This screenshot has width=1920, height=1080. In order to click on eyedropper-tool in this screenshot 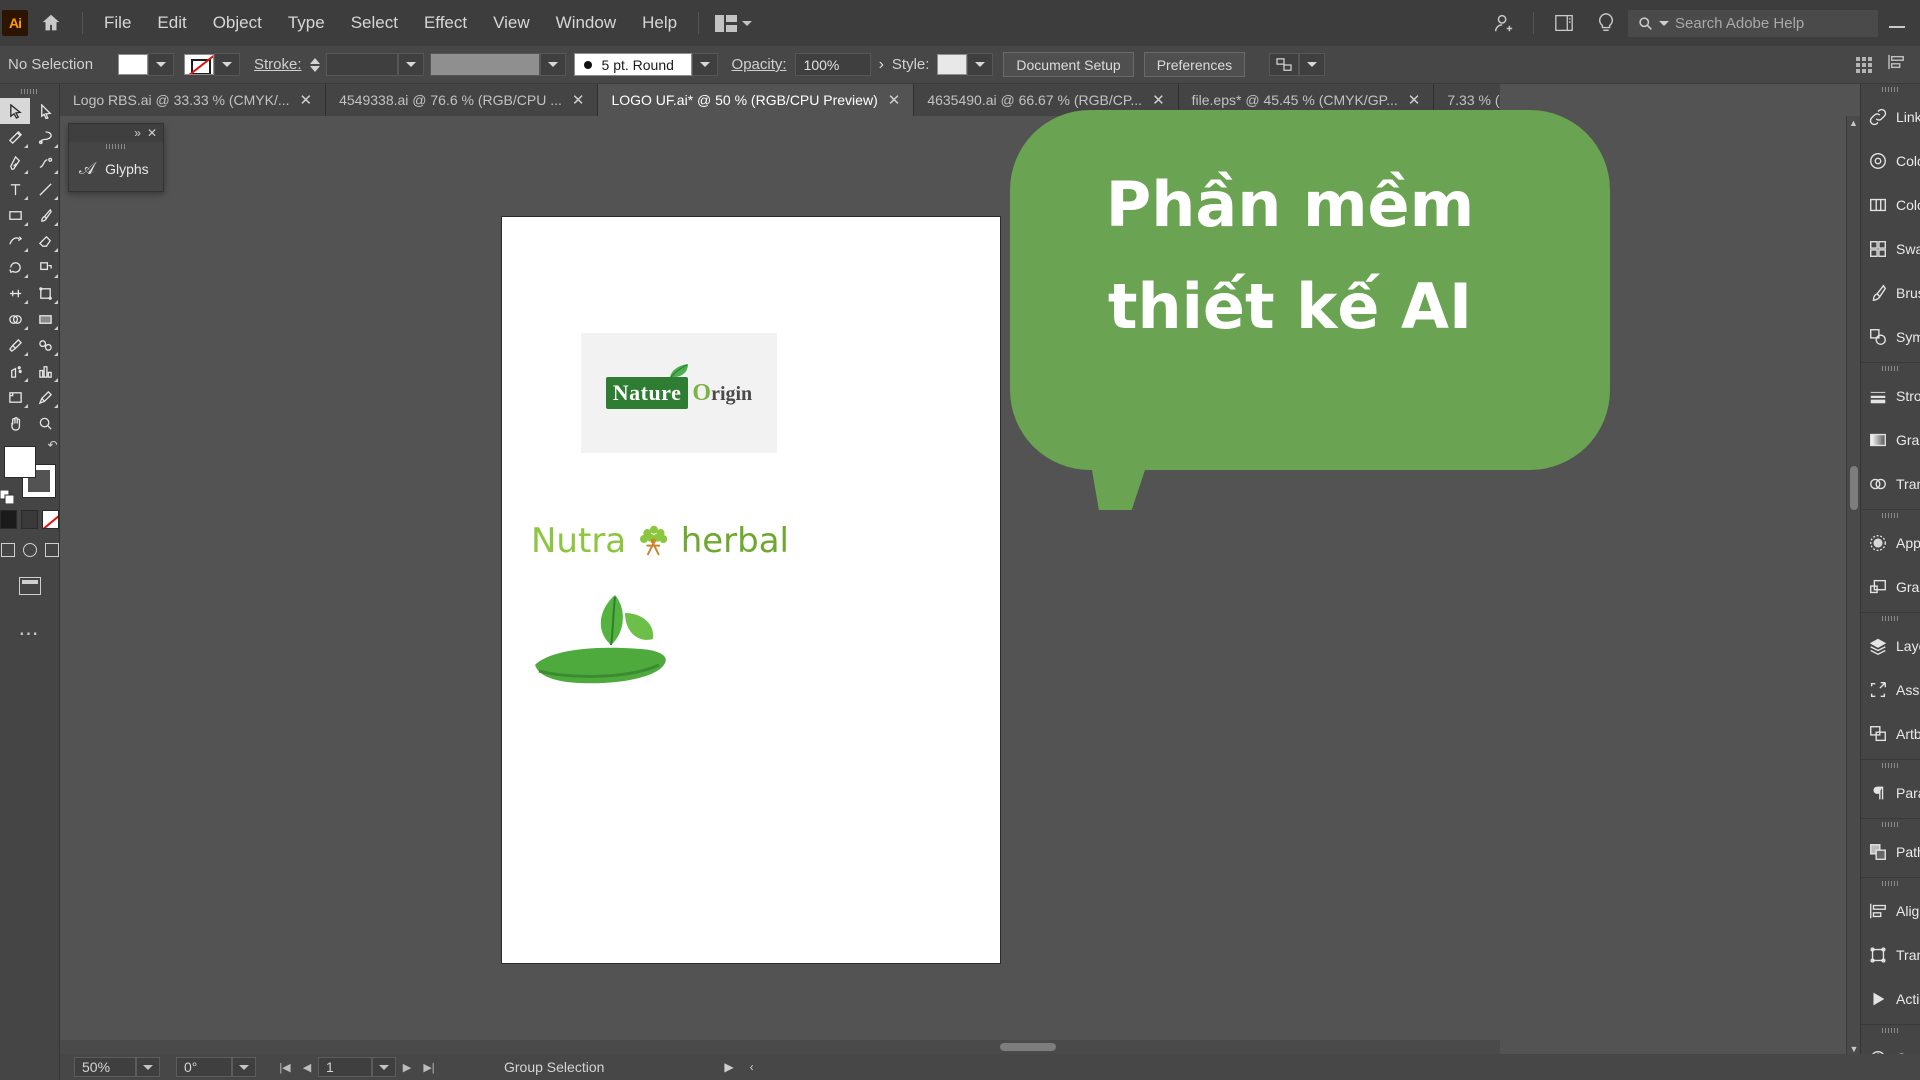, I will do `click(15, 345)`.